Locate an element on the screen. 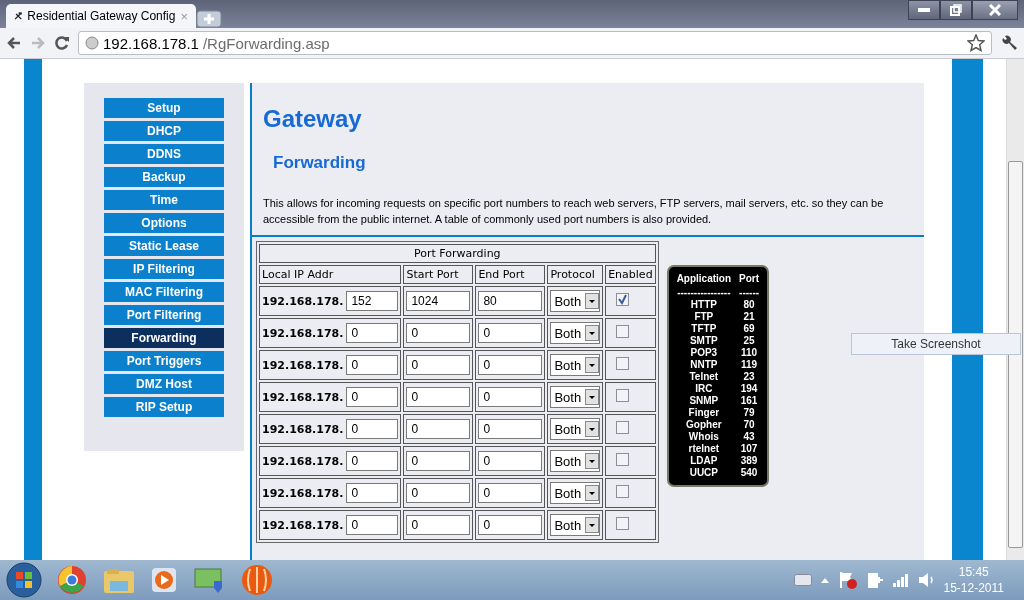 The height and width of the screenshot is (600, 1024). back-icon is located at coordinates (14, 43).